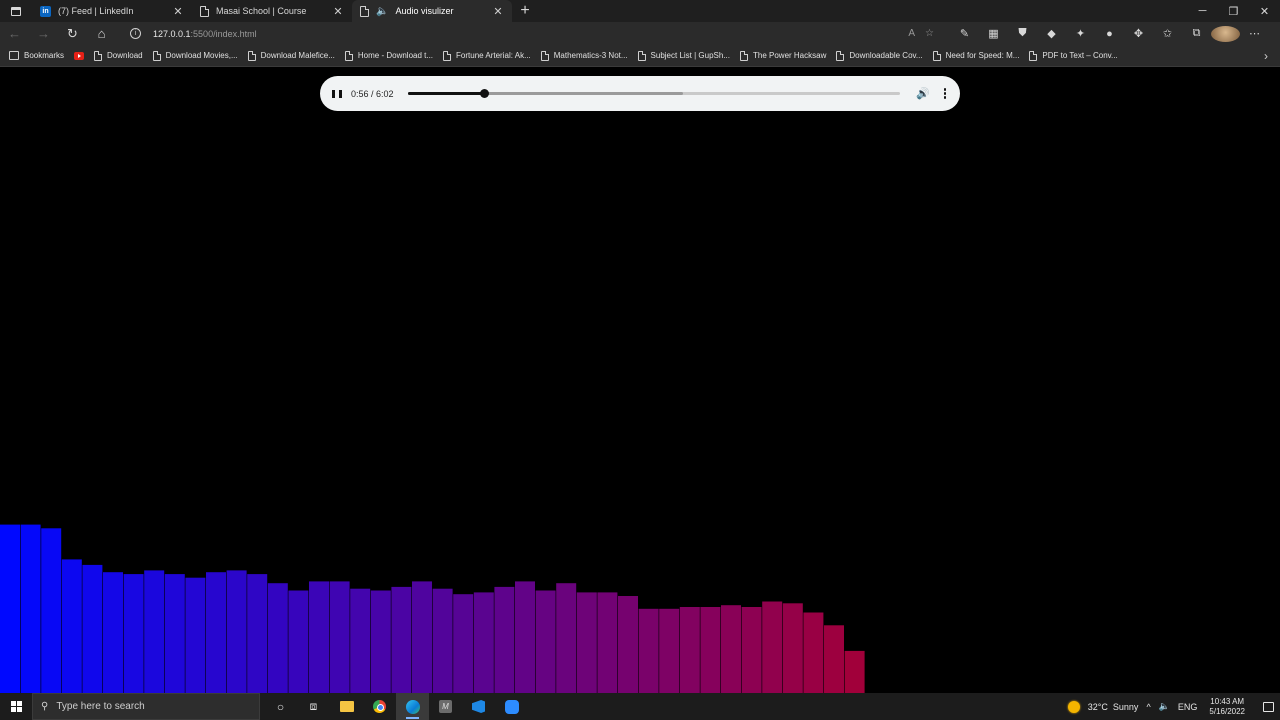  Describe the element at coordinates (929, 33) in the screenshot. I see `add-favorite-icon: ☆` at that location.